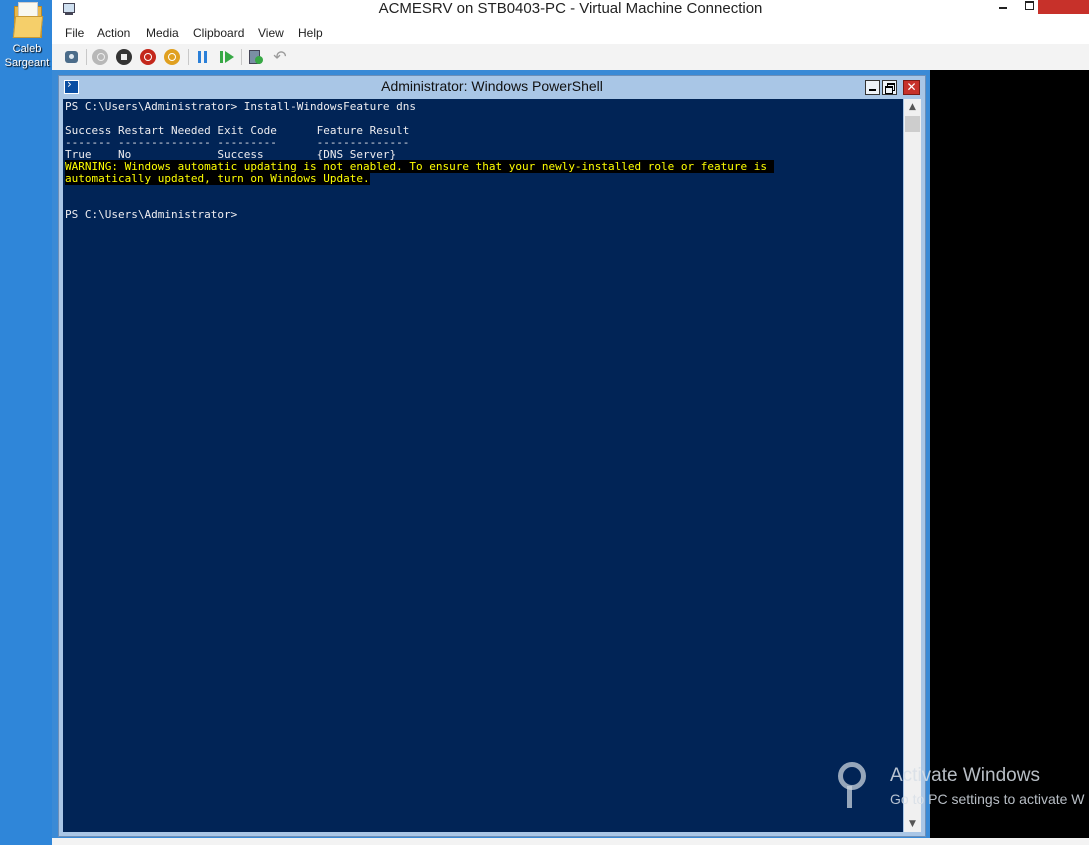 This screenshot has width=1089, height=845. I want to click on console-line: PS C:\Users\Administrator>, so click(151, 214).